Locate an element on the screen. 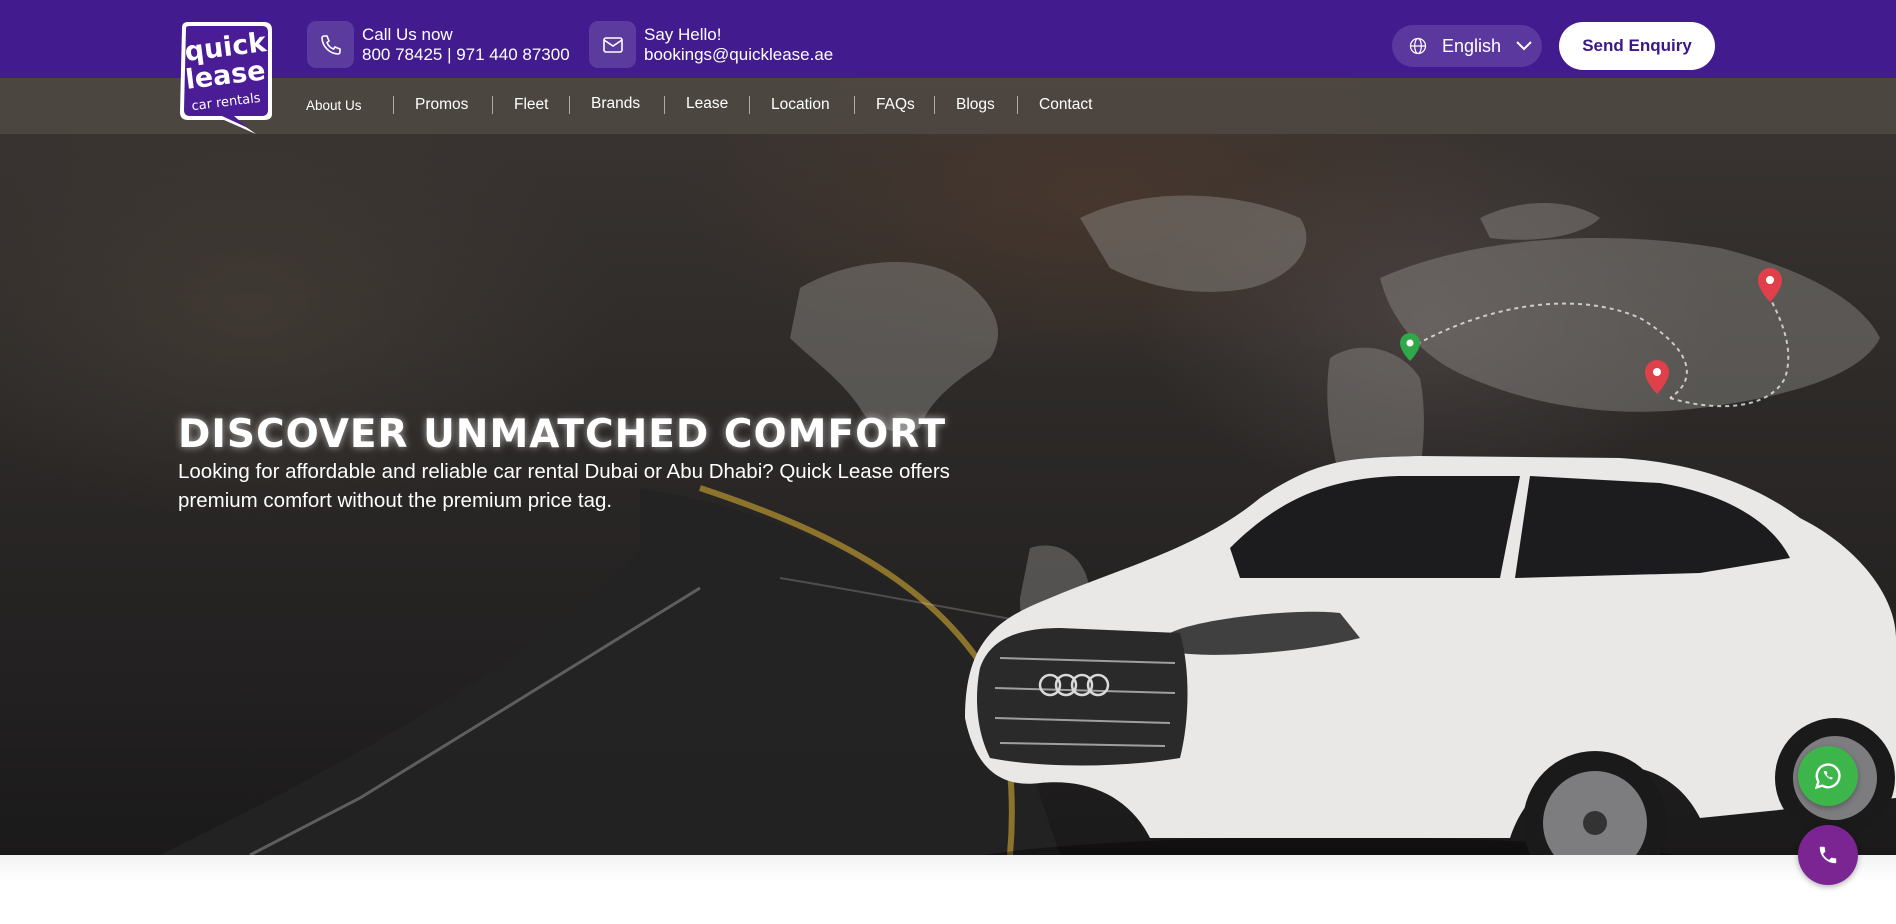 This screenshot has height=924, width=1896. nav-item-promos: Promos is located at coordinates (441, 106).